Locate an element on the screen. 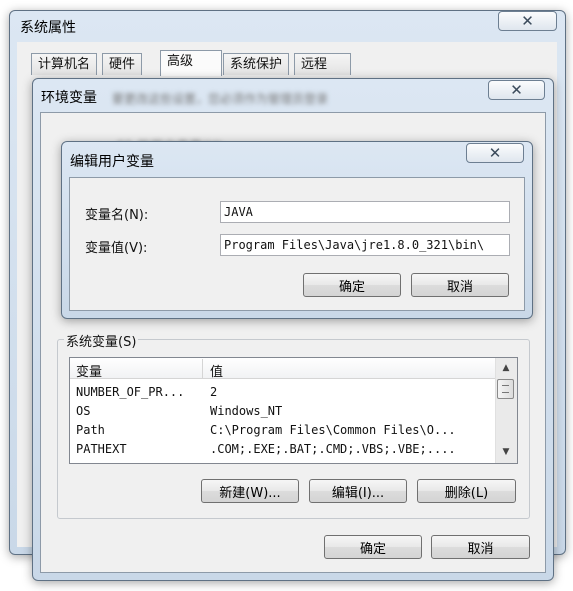 The width and height of the screenshot is (573, 591). env-vars-title: 环境变量 is located at coordinates (69, 98).